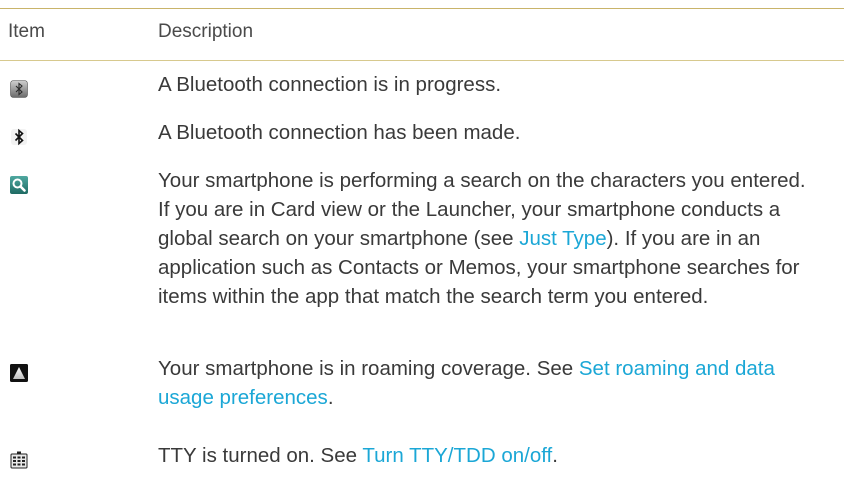  I want to click on roaming-icon, so click(19, 373).